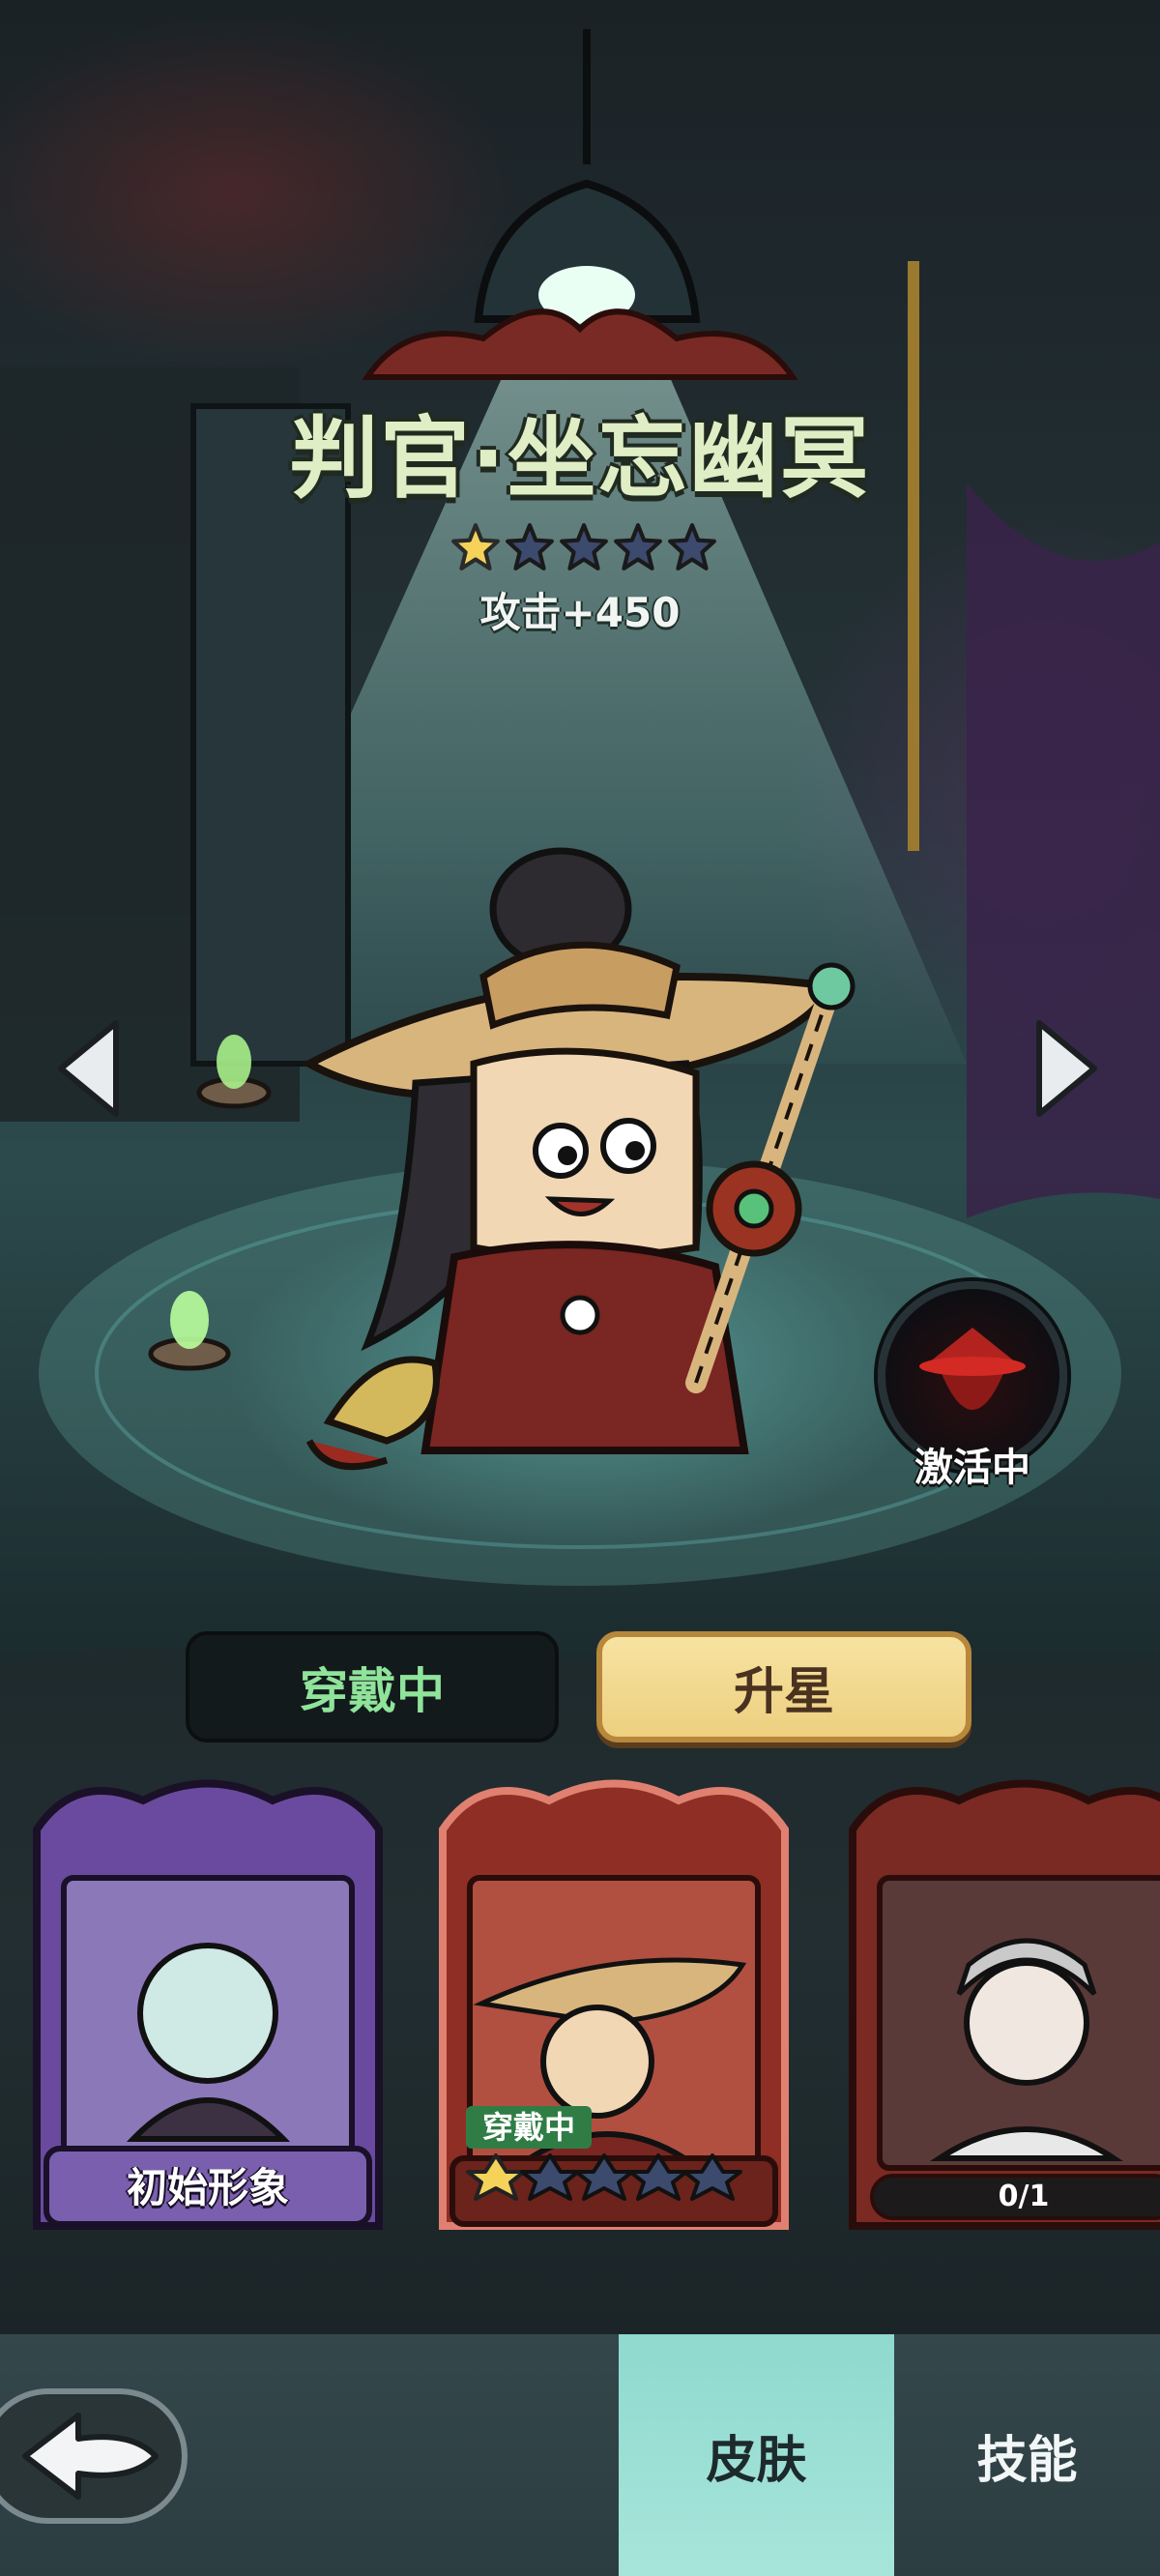 This screenshot has height=2576, width=1160. I want to click on upgrade-star-button: 升星, so click(784, 1686).